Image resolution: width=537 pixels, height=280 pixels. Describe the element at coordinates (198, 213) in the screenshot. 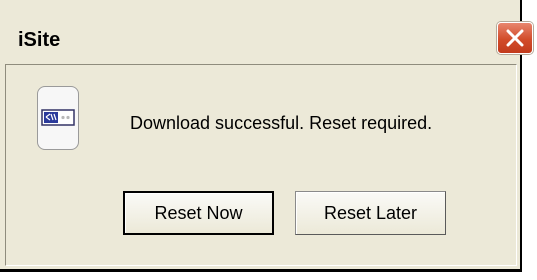

I see `reset-now-button: Reset Now` at that location.